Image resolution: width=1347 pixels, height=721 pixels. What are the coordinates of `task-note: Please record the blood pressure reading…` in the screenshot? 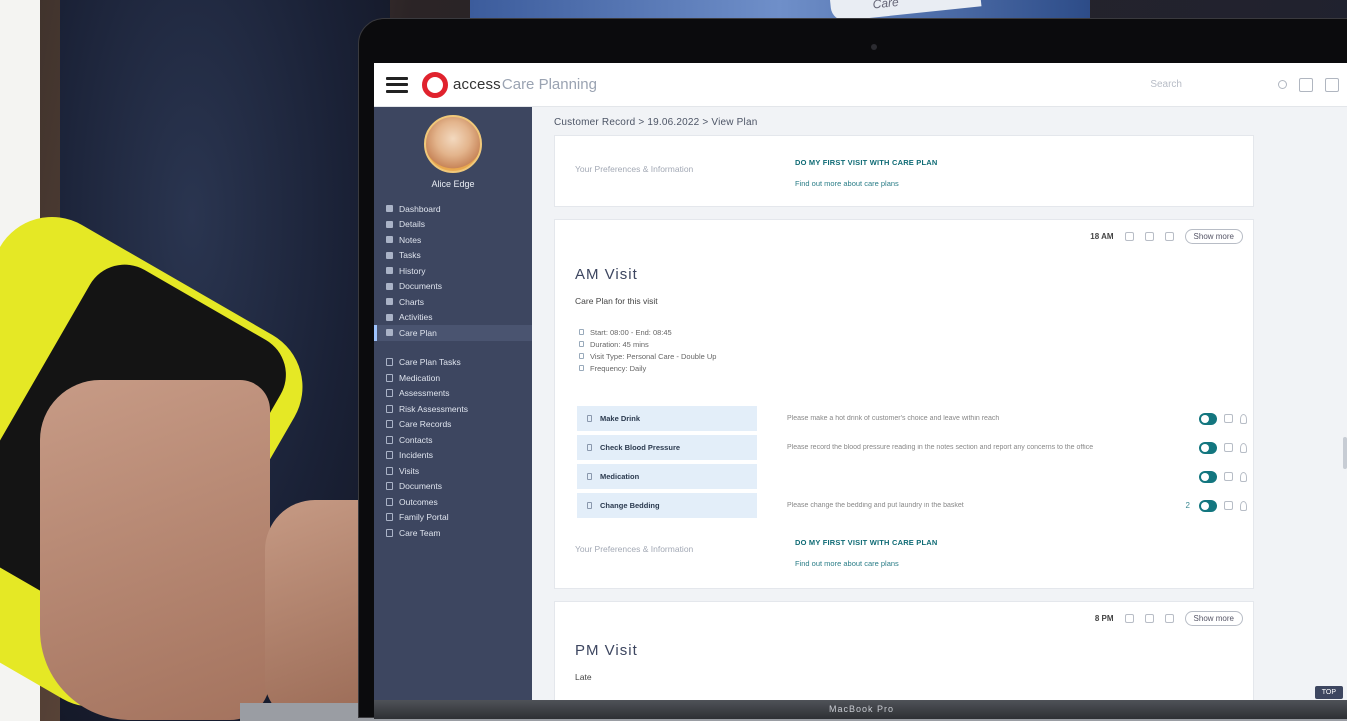 It's located at (940, 447).